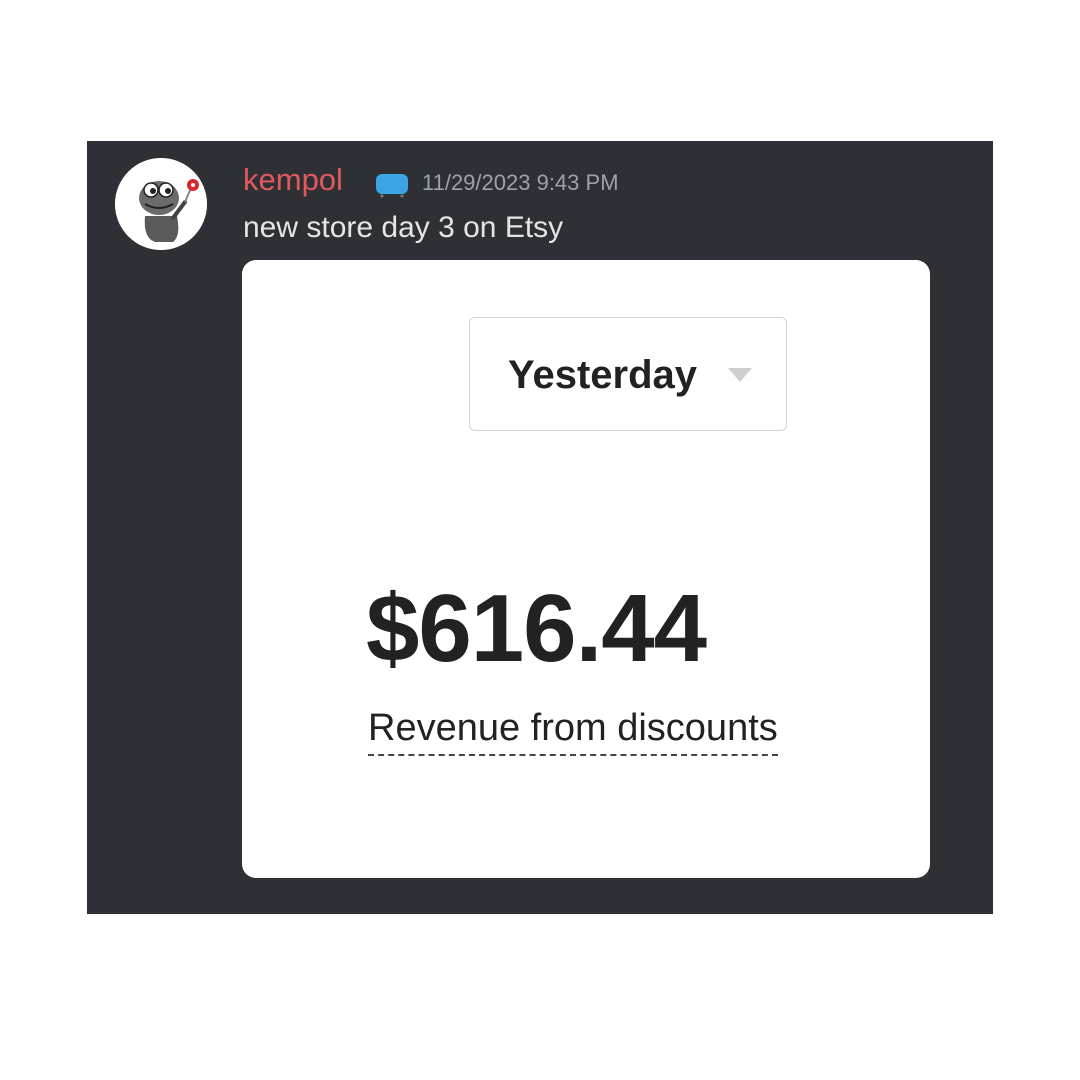 Image resolution: width=1080 pixels, height=1080 pixels. I want to click on username: kempol, so click(293, 180).